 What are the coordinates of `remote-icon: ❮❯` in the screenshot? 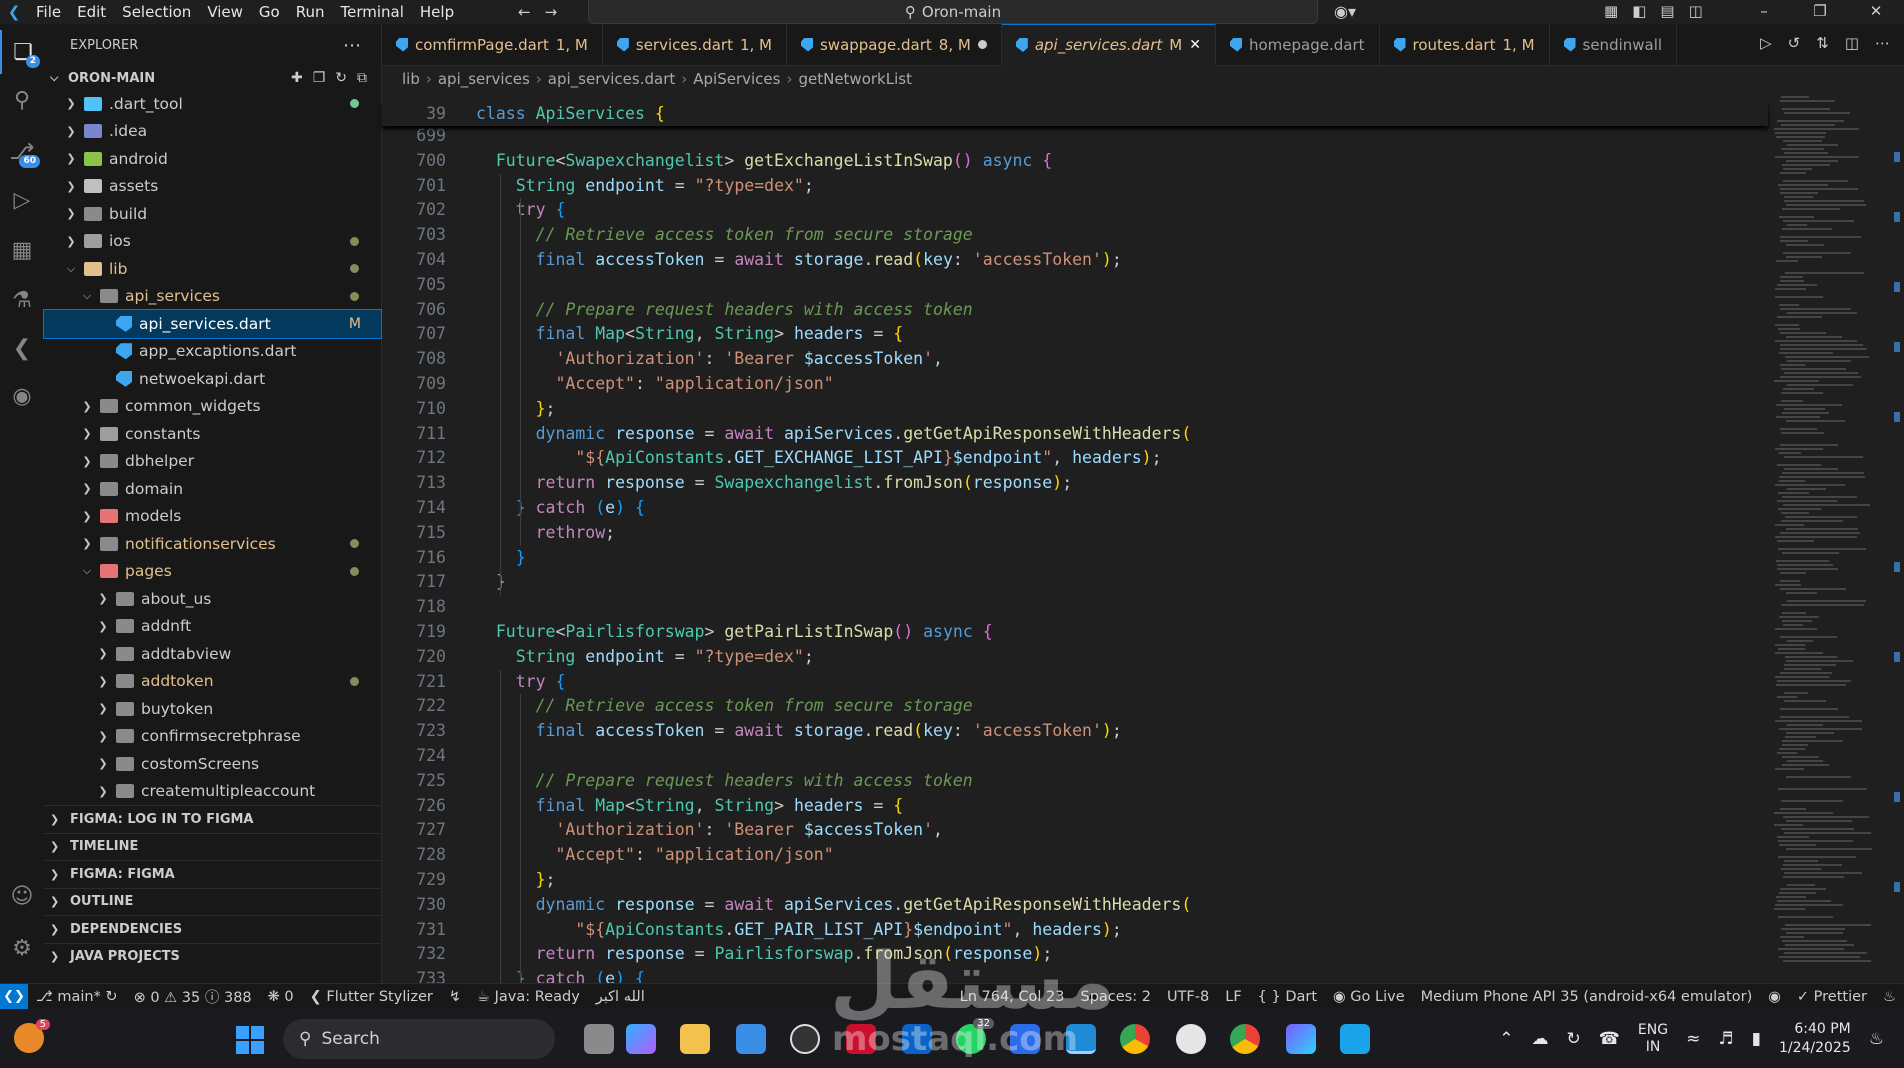 It's located at (14, 996).